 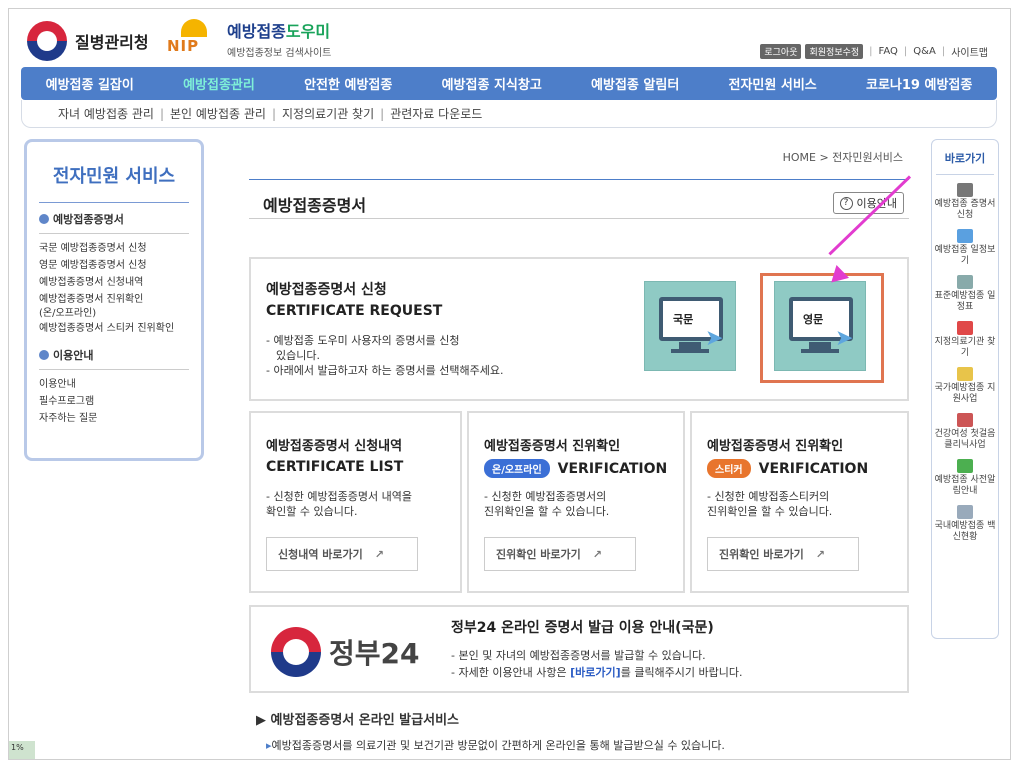 I want to click on sidebar-link-history: 예방접종증명서 신청내역, so click(x=114, y=282).